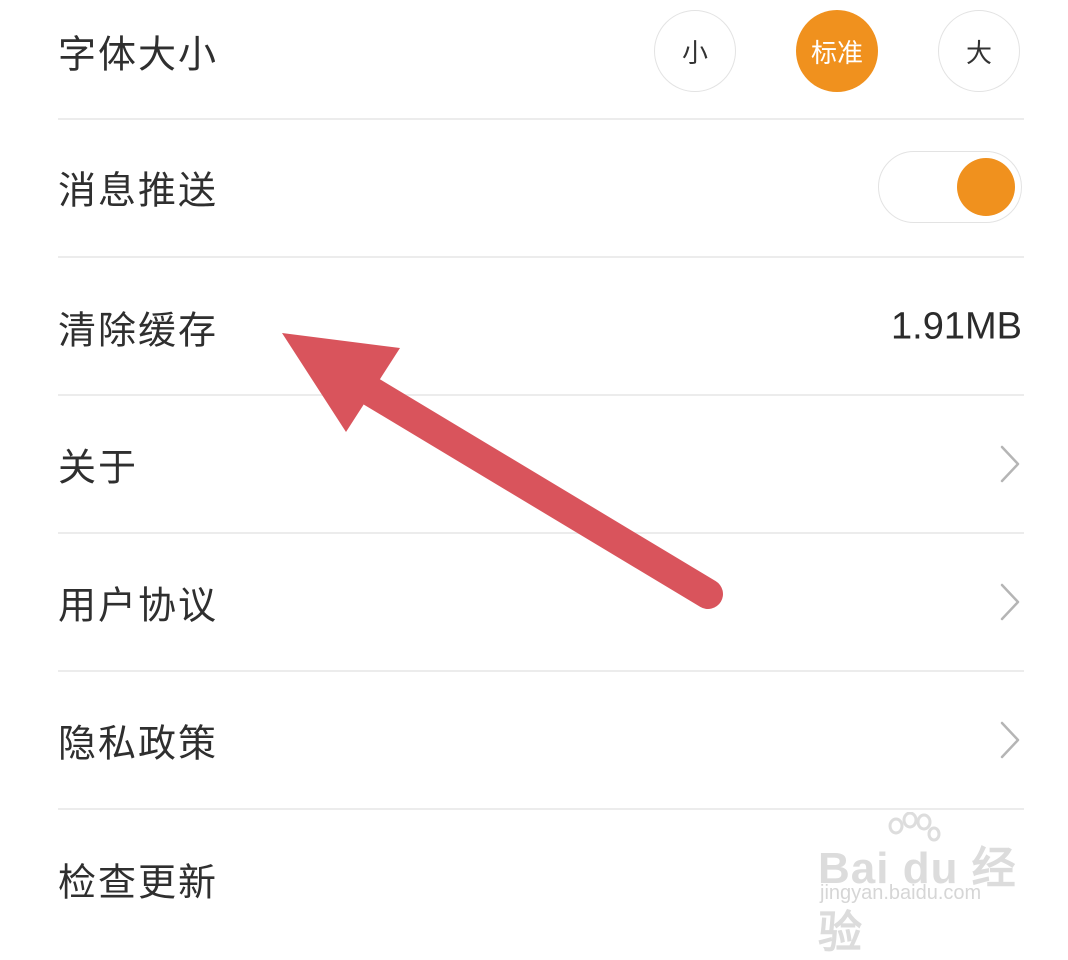 Image resolution: width=1068 pixels, height=960 pixels. Describe the element at coordinates (956, 326) in the screenshot. I see `cache-size-value: 1.91MB` at that location.